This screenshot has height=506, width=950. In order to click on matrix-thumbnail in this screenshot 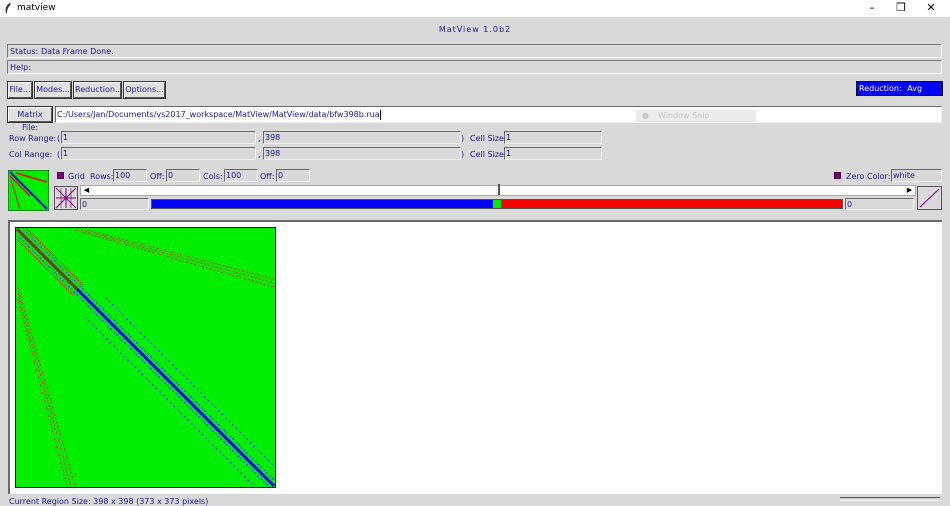, I will do `click(28, 190)`.